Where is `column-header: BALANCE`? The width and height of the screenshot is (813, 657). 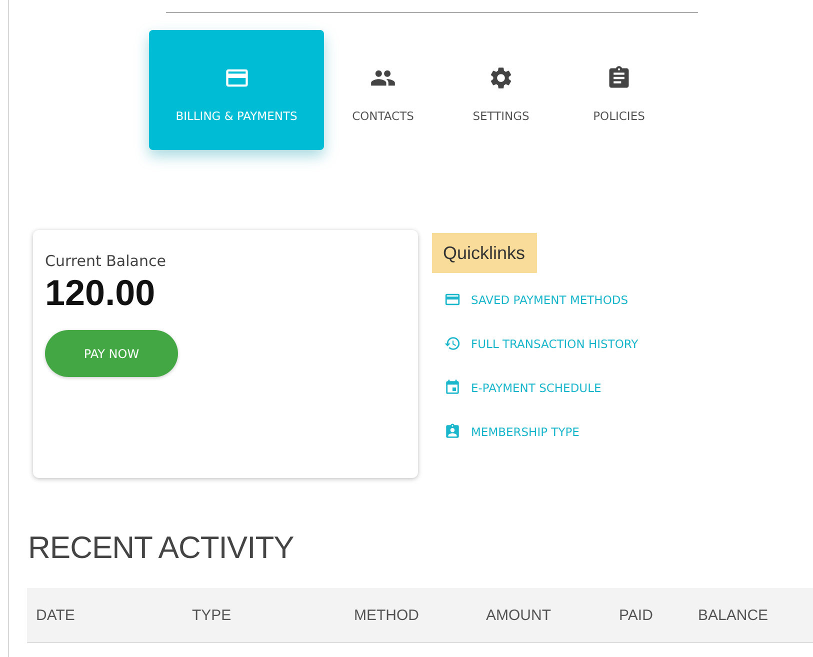 column-header: BALANCE is located at coordinates (734, 615).